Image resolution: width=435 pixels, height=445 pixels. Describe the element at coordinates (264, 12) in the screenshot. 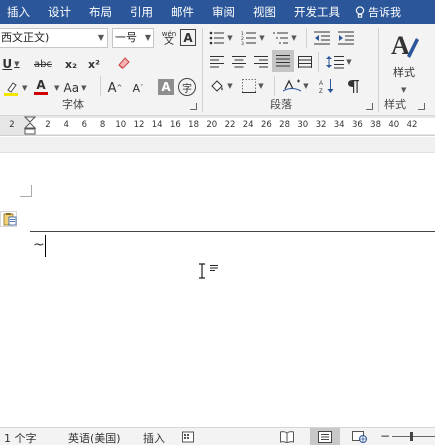

I see `tab-view: 视图` at that location.